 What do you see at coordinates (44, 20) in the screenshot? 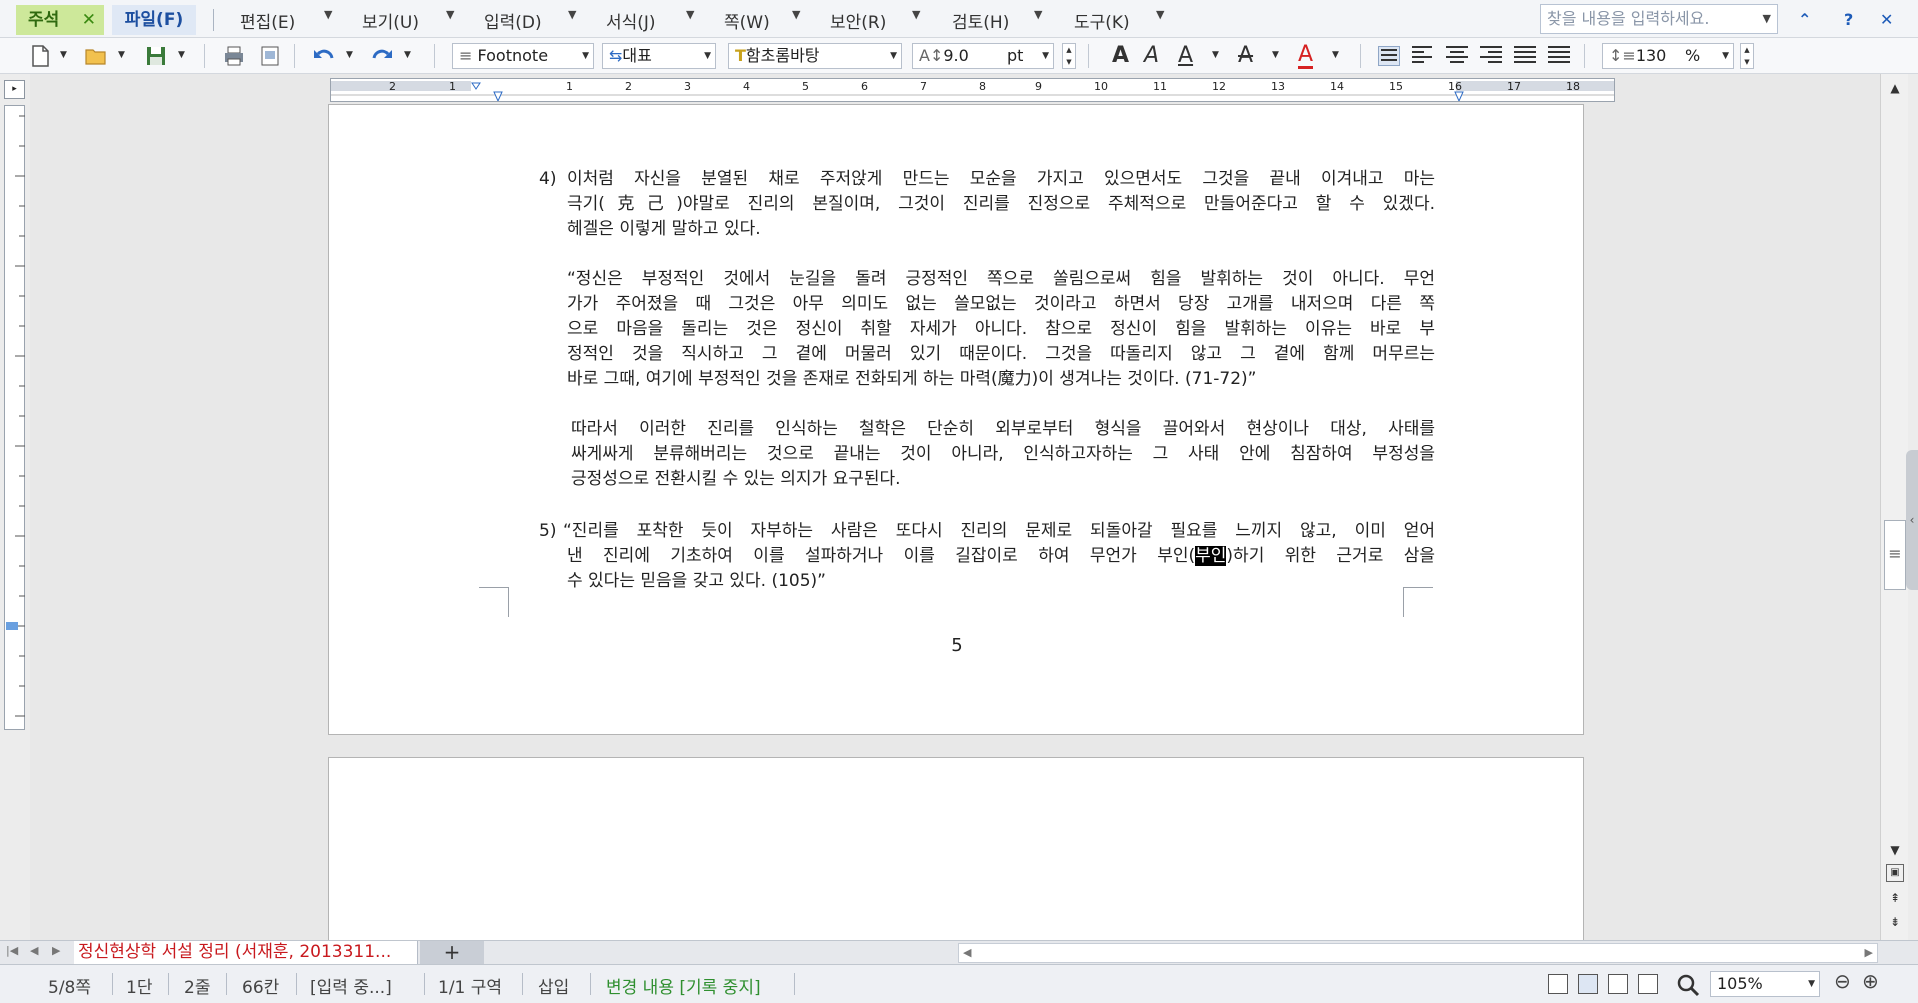
I see `memo-tab-label: 주석` at bounding box center [44, 20].